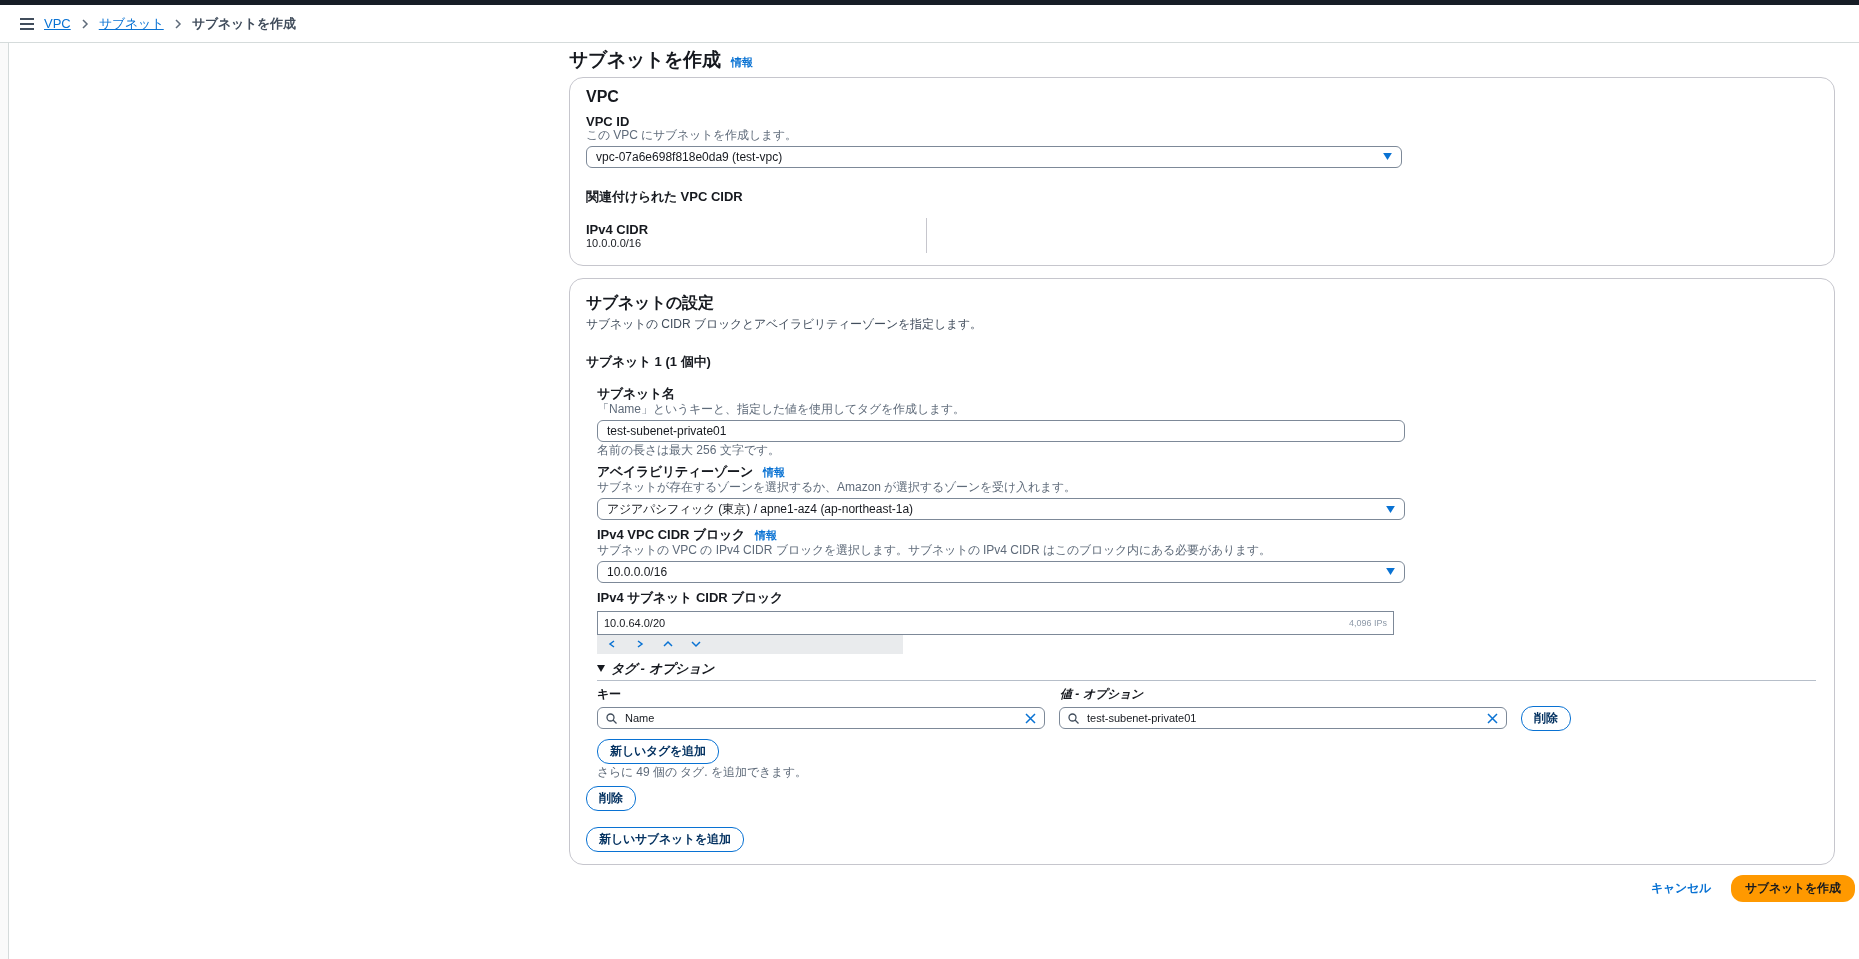  What do you see at coordinates (1793, 888) in the screenshot?
I see `create-button: サブネットを作成` at bounding box center [1793, 888].